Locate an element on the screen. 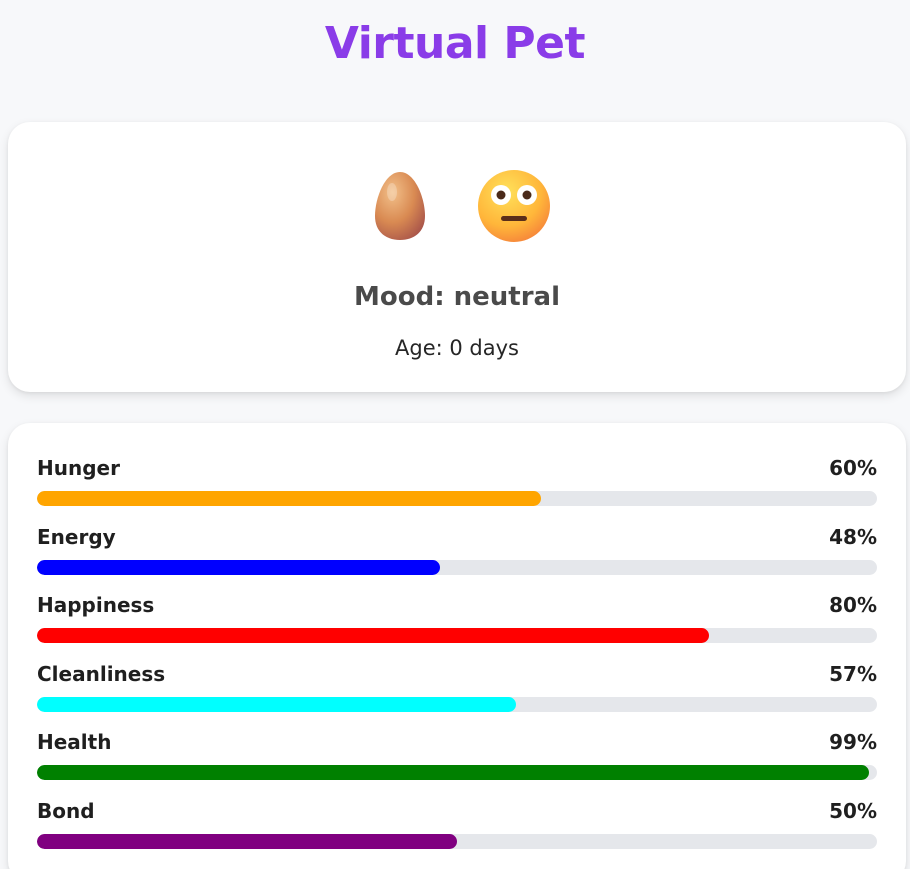  stat-value: 50% is located at coordinates (853, 811).